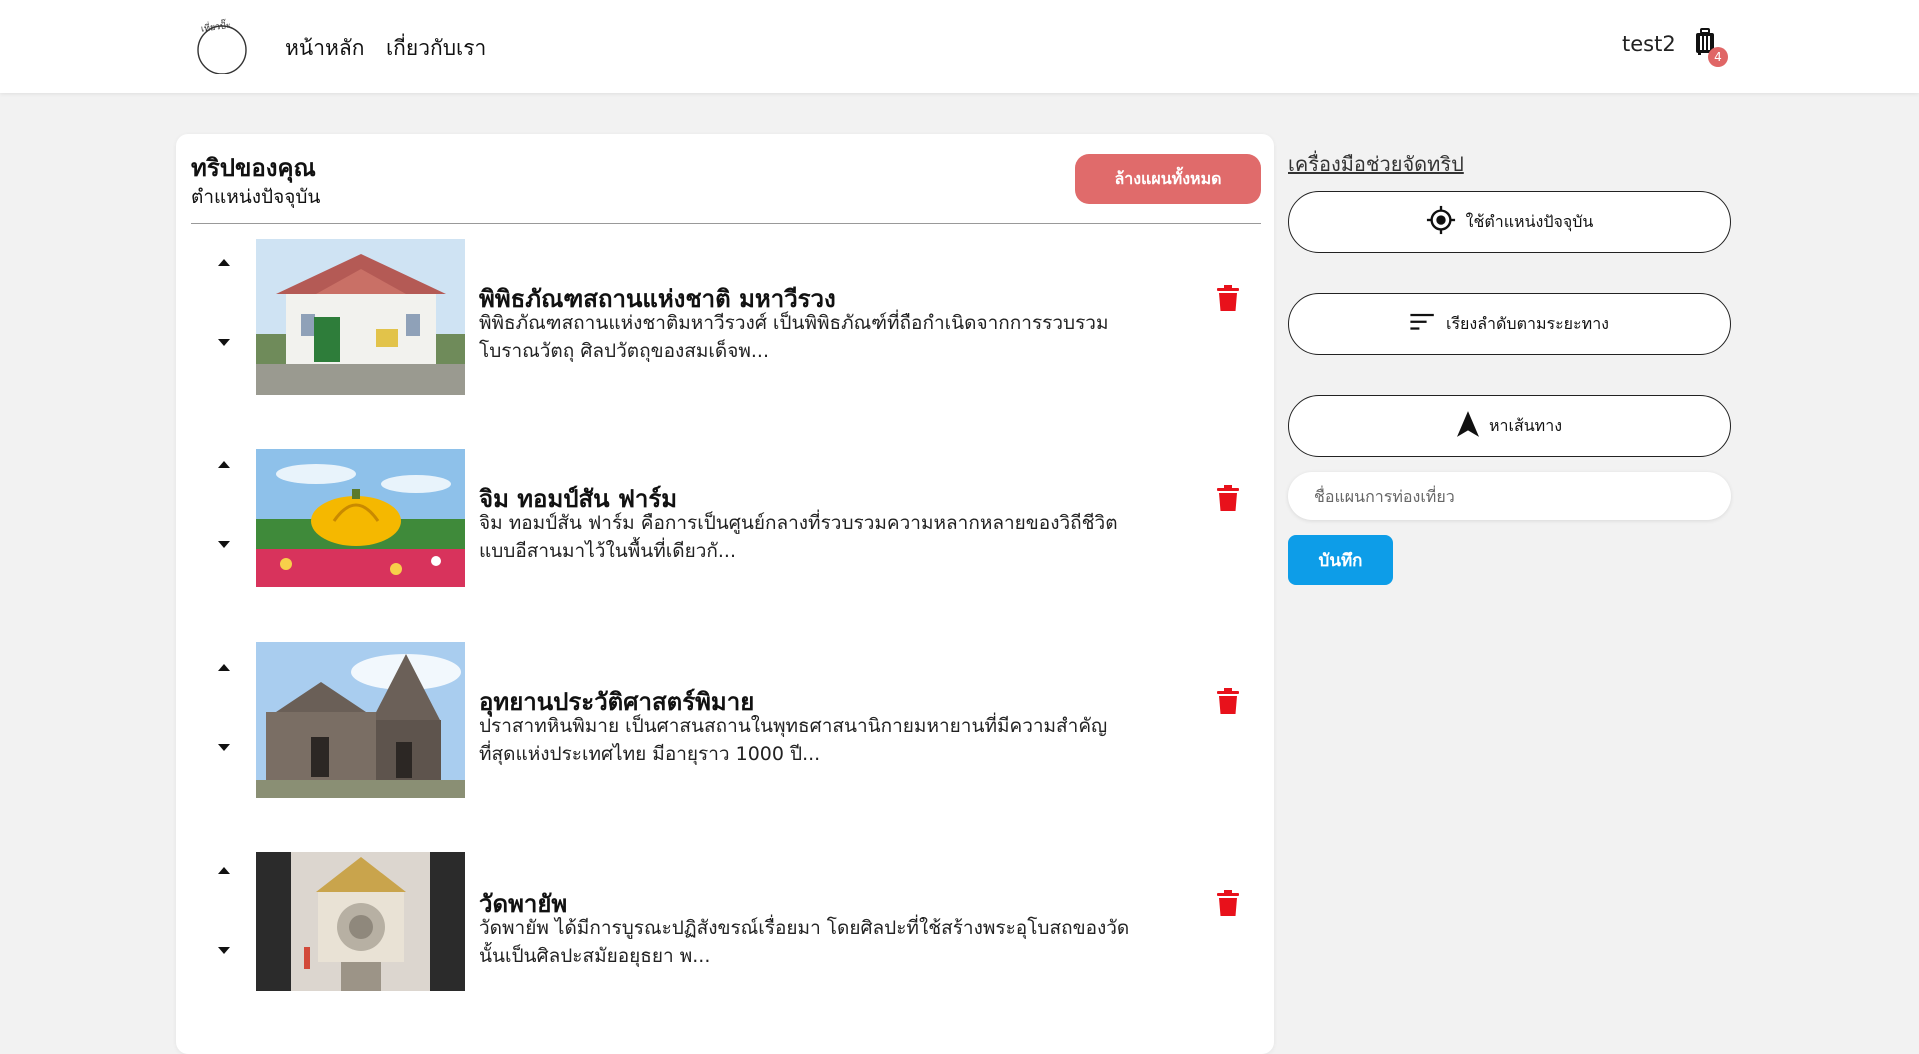  What do you see at coordinates (1529, 221) in the screenshot?
I see `use-current-location-label: ใช้ตำแหน่งปัจจุบัน` at bounding box center [1529, 221].